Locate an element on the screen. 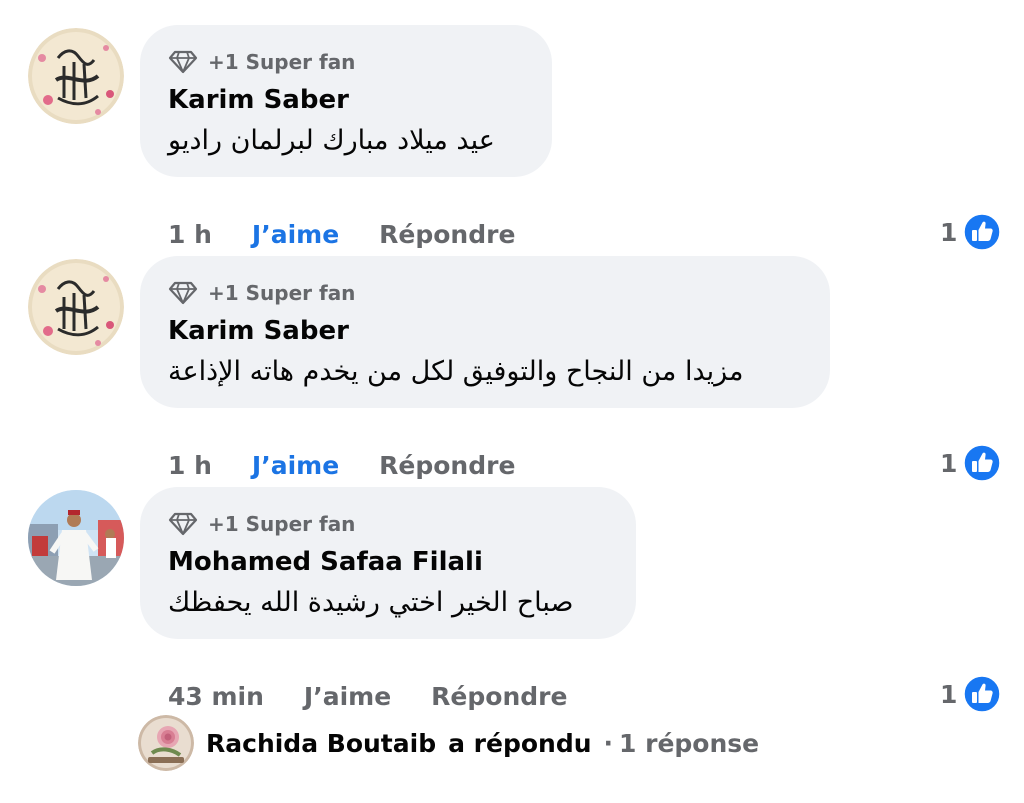 The image size is (1024, 803). person-photo-avatar-image is located at coordinates (76, 538).